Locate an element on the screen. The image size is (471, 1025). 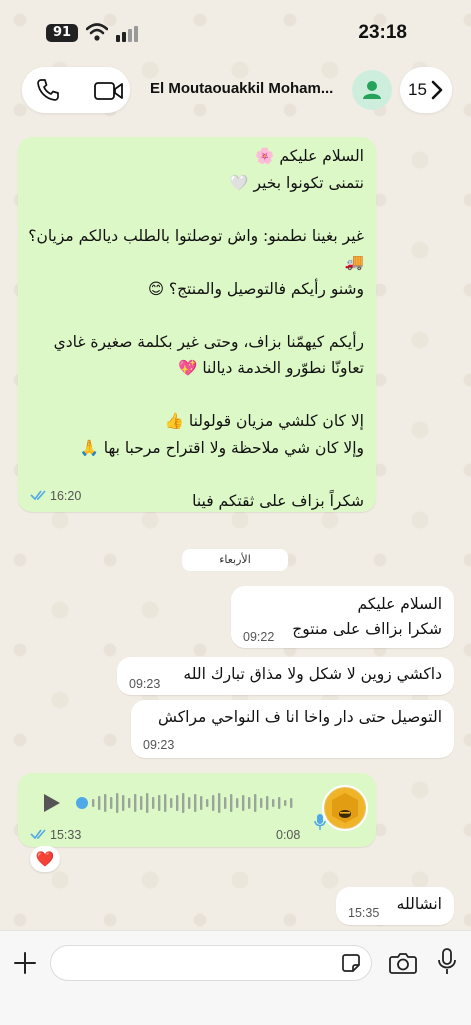
chat-header: El Moutaouakkil Moham... 15 is located at coordinates (235, 91).